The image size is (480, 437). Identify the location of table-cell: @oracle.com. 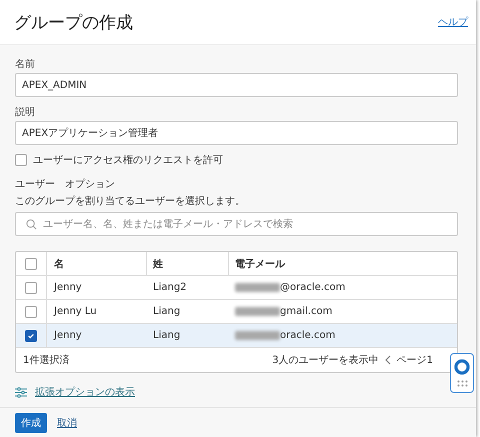
(313, 287).